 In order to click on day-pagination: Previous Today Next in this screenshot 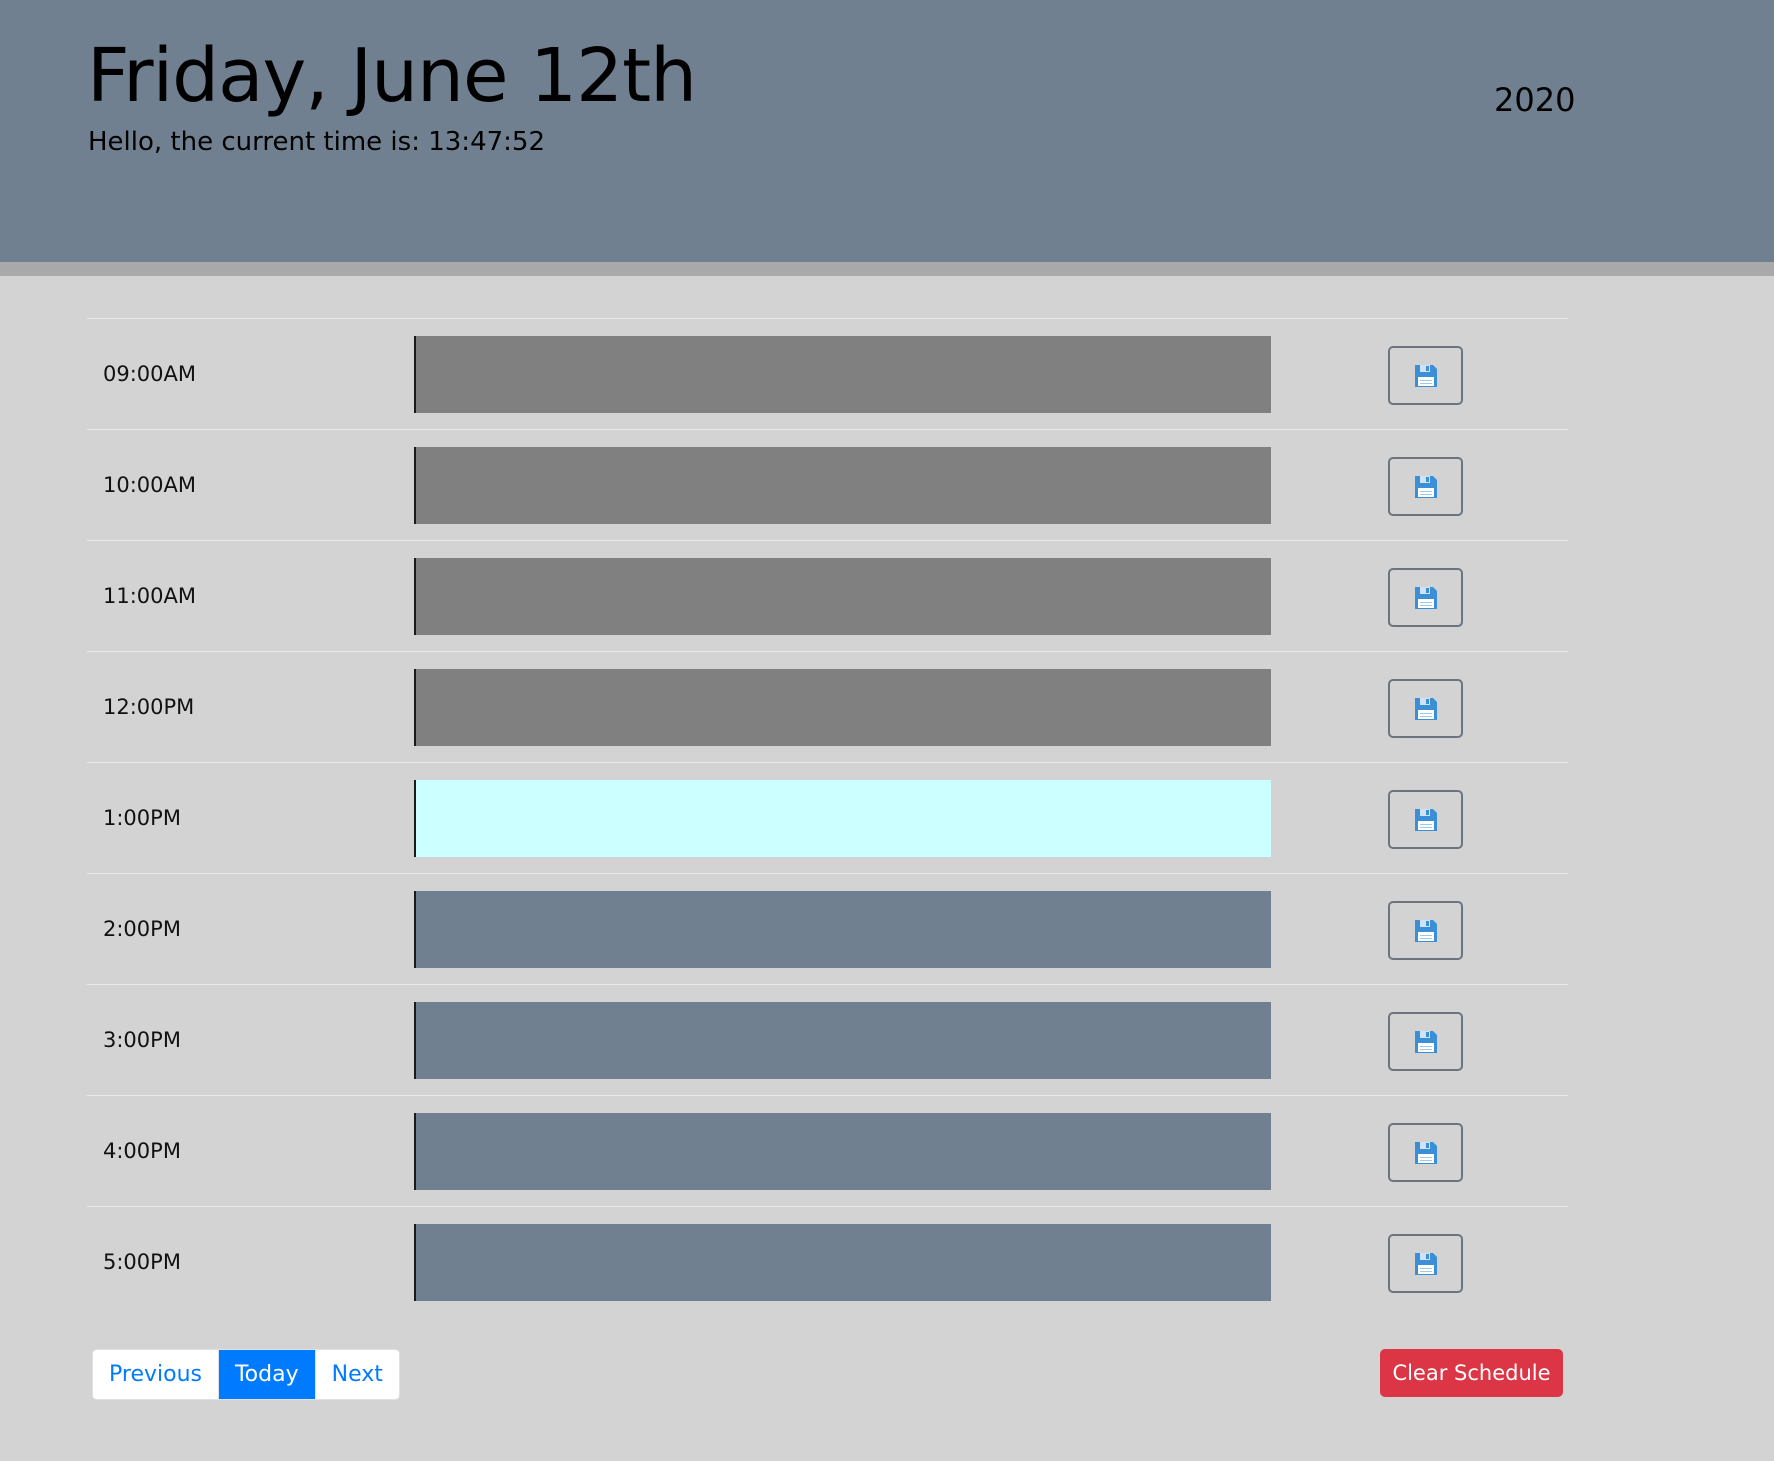, I will do `click(246, 1374)`.